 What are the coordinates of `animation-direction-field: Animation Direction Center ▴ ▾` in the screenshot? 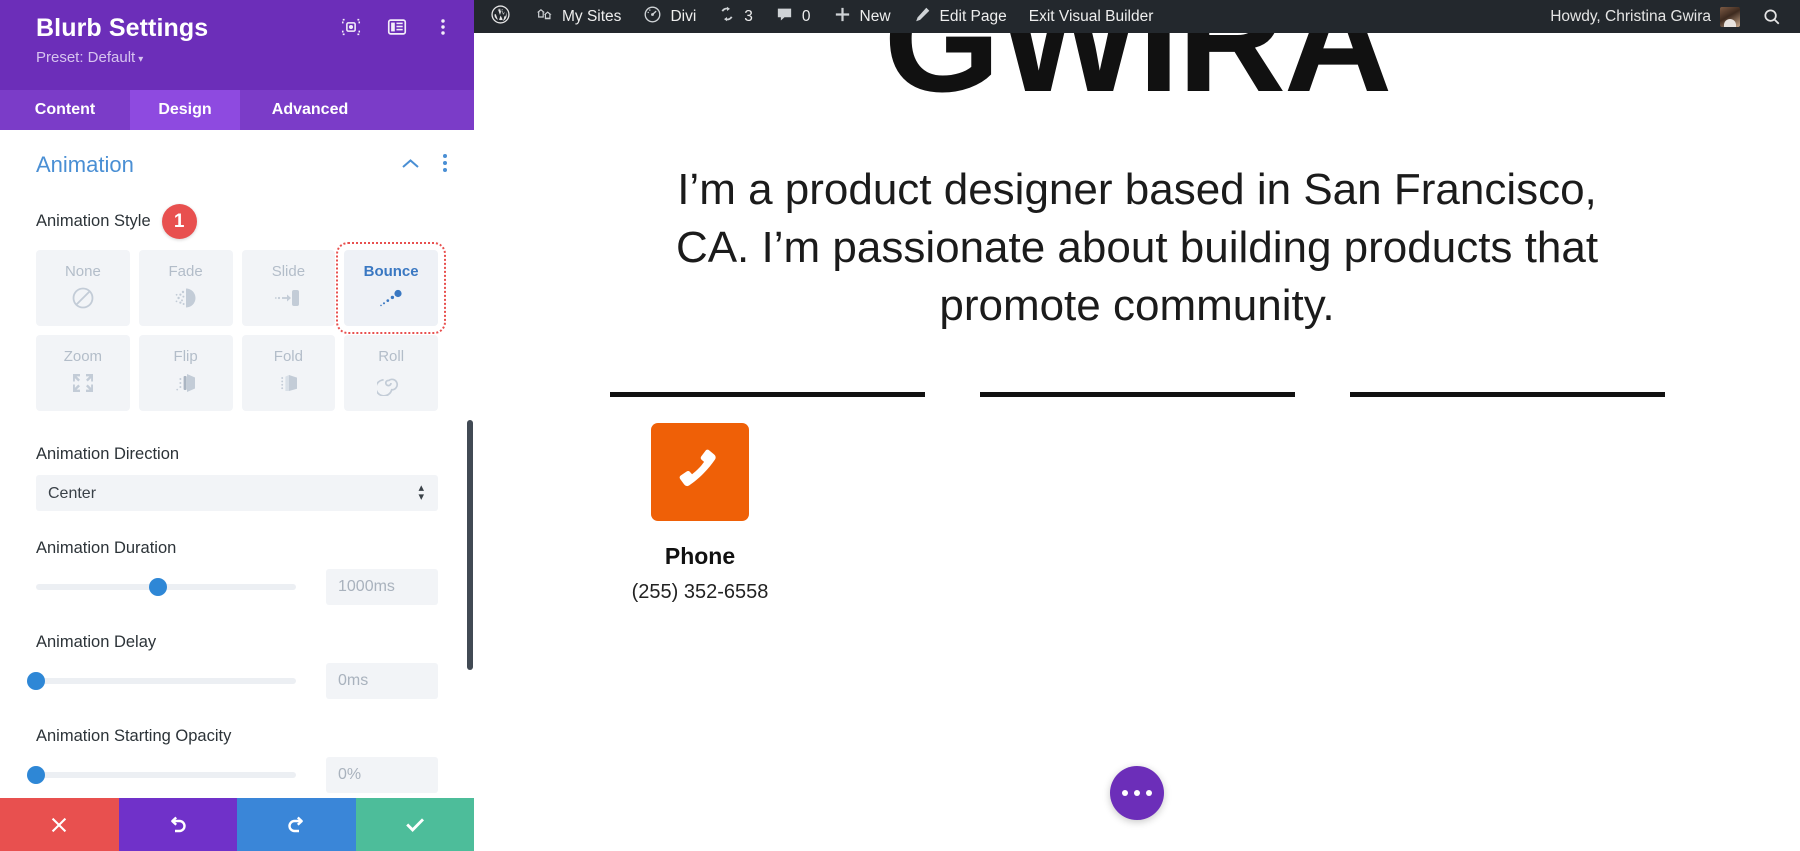 It's located at (237, 478).